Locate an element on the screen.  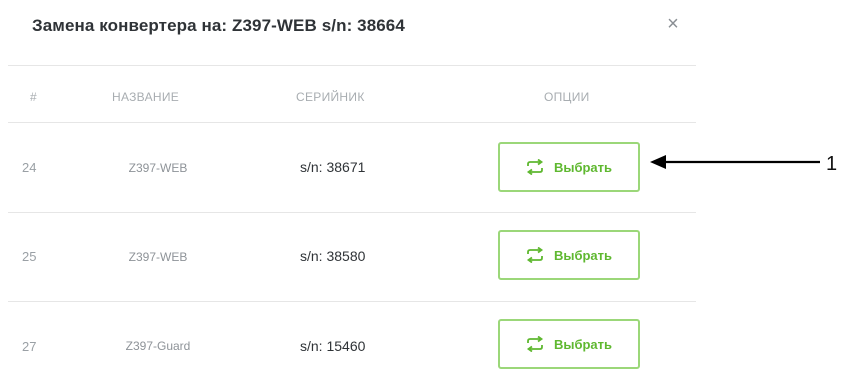
annotation-label: 1 is located at coordinates (832, 164).